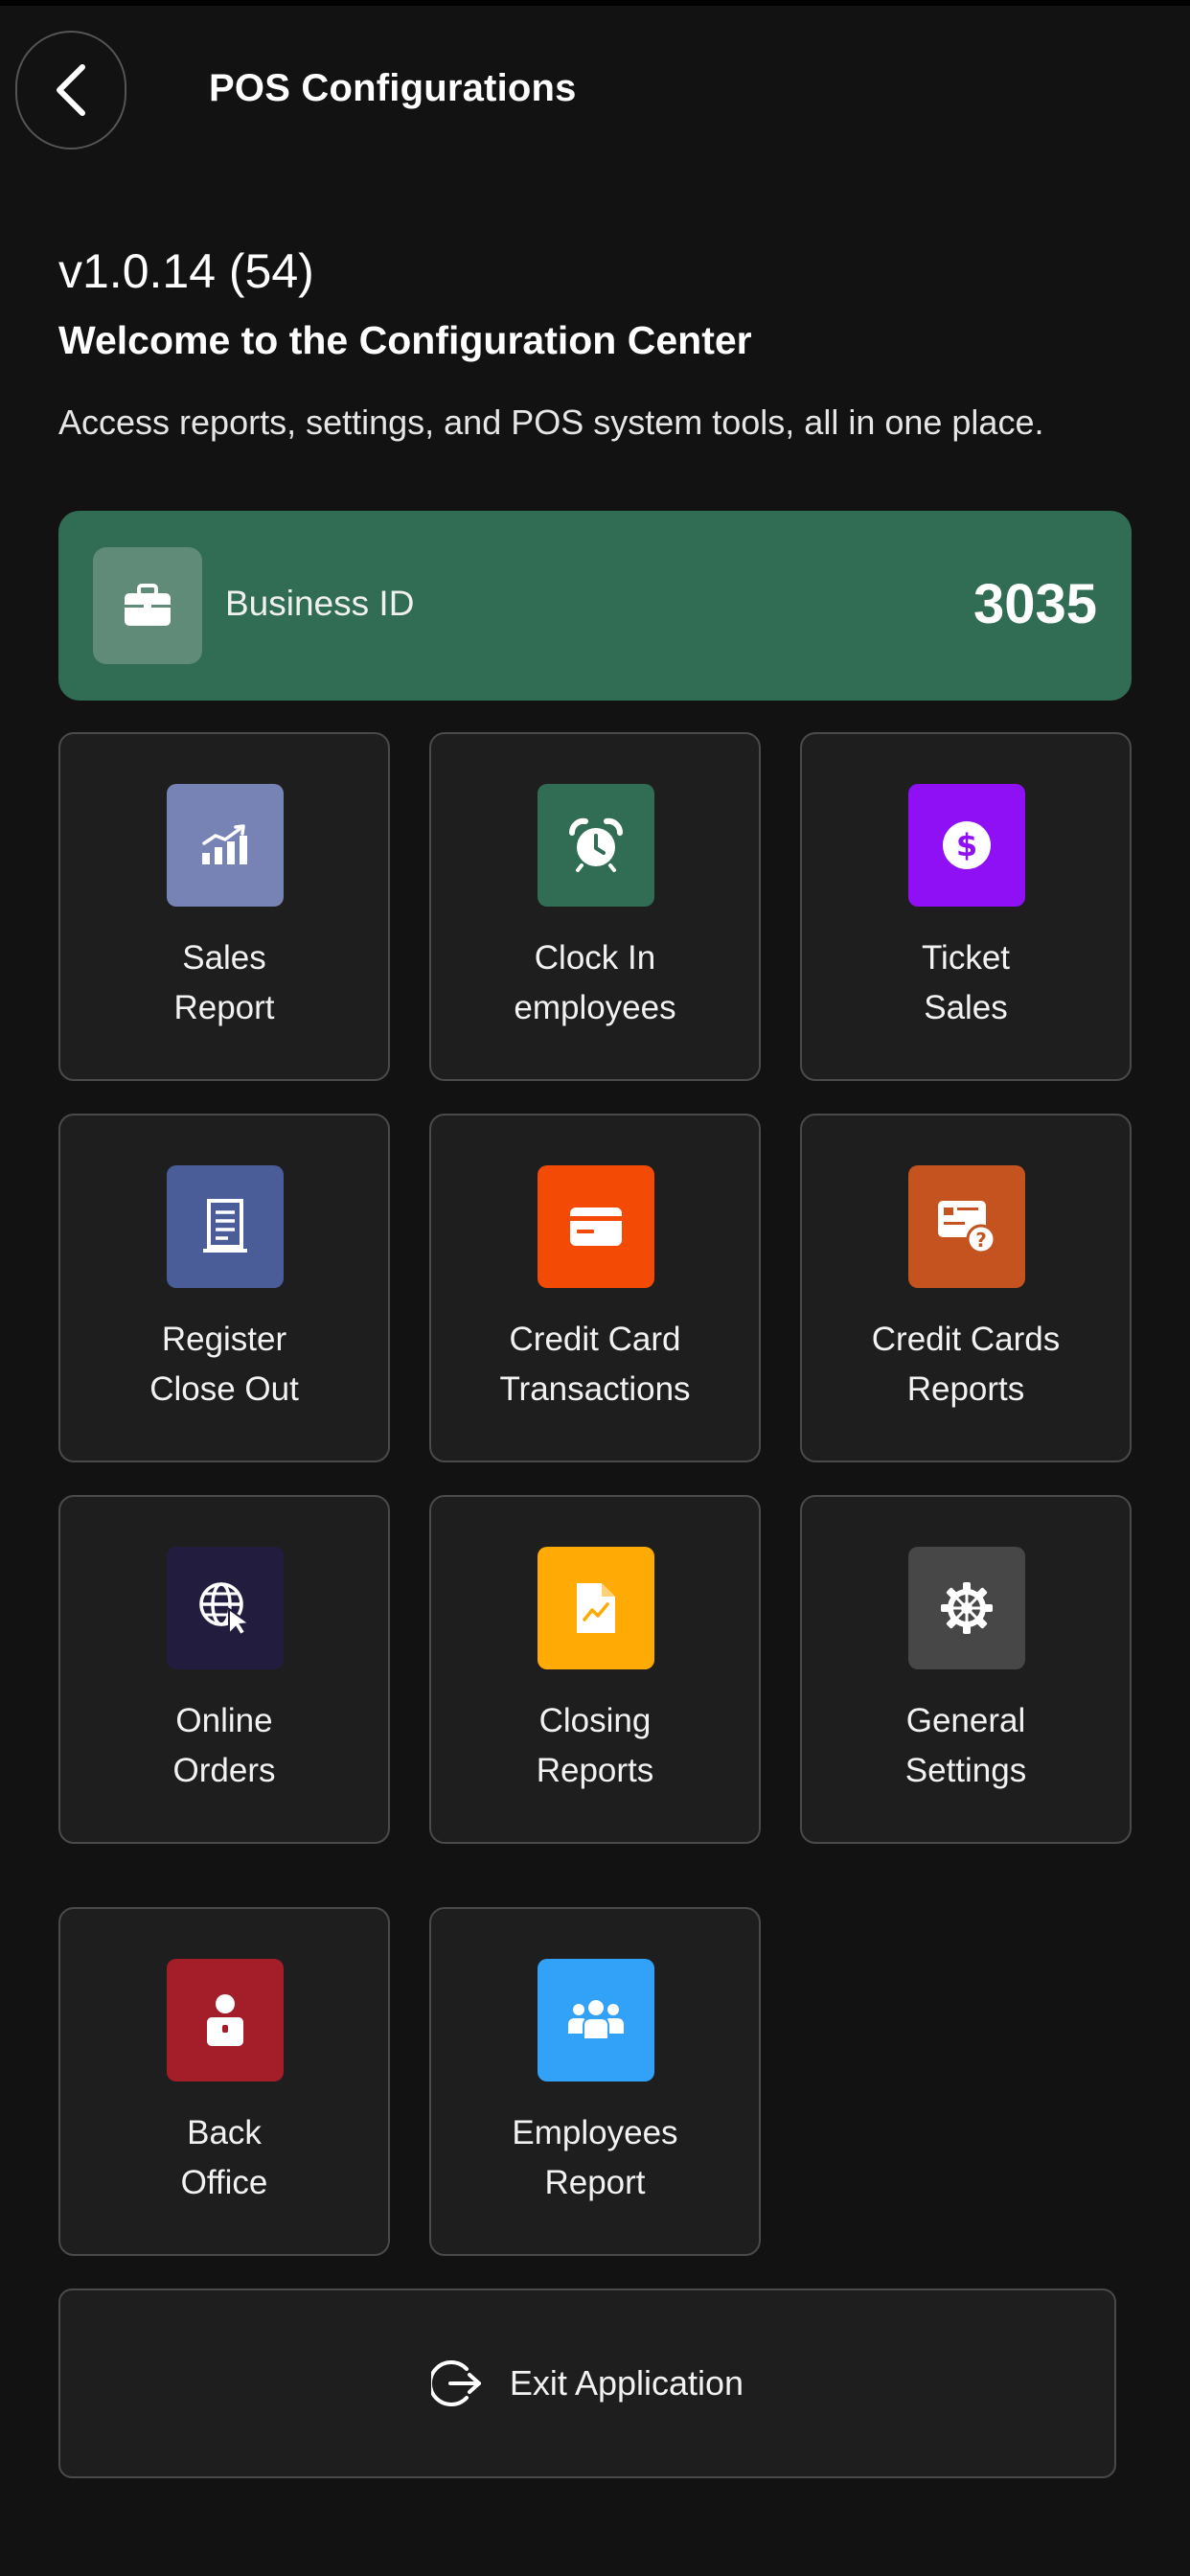  What do you see at coordinates (224, 2157) in the screenshot?
I see `tile-label: Back Office` at bounding box center [224, 2157].